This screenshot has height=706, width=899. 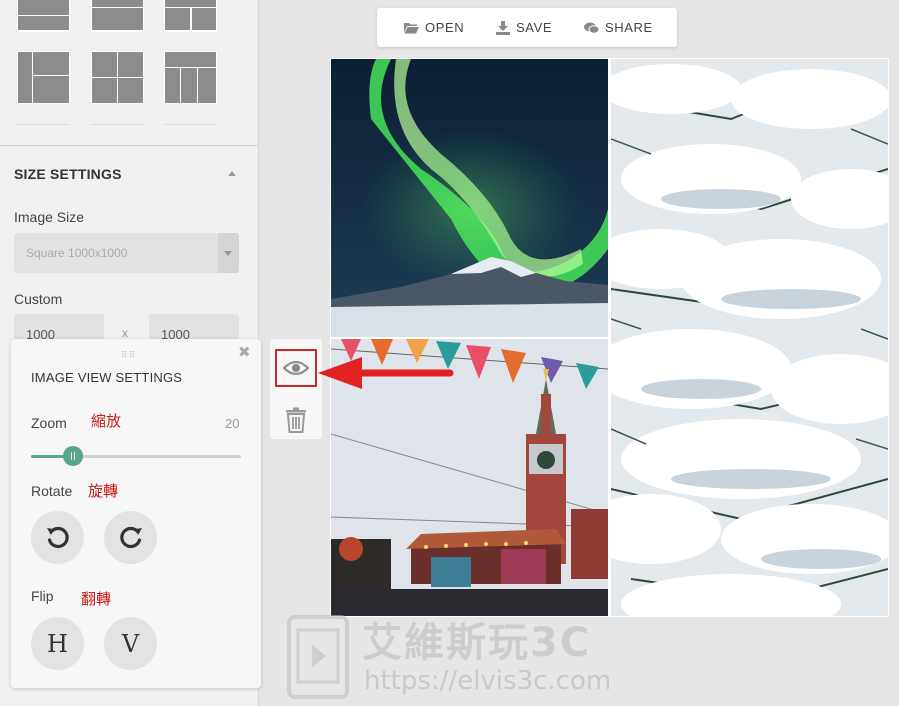 What do you see at coordinates (42, 596) in the screenshot?
I see `flip-label: Flip` at bounding box center [42, 596].